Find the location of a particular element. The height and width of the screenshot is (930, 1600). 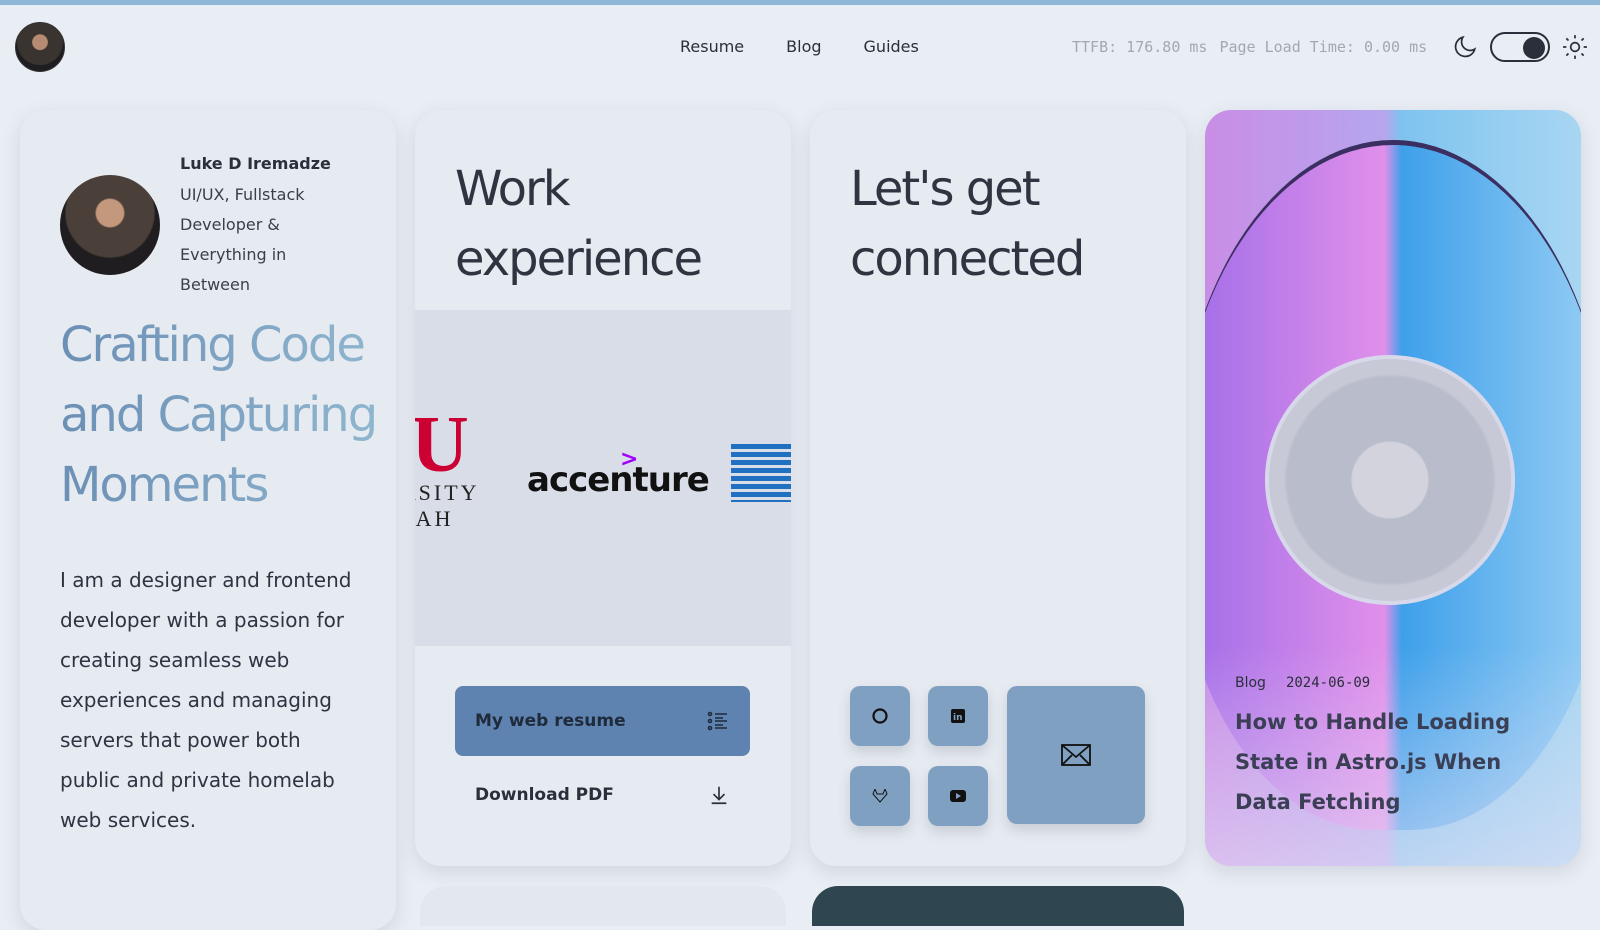

moon-icon is located at coordinates (1465, 46).